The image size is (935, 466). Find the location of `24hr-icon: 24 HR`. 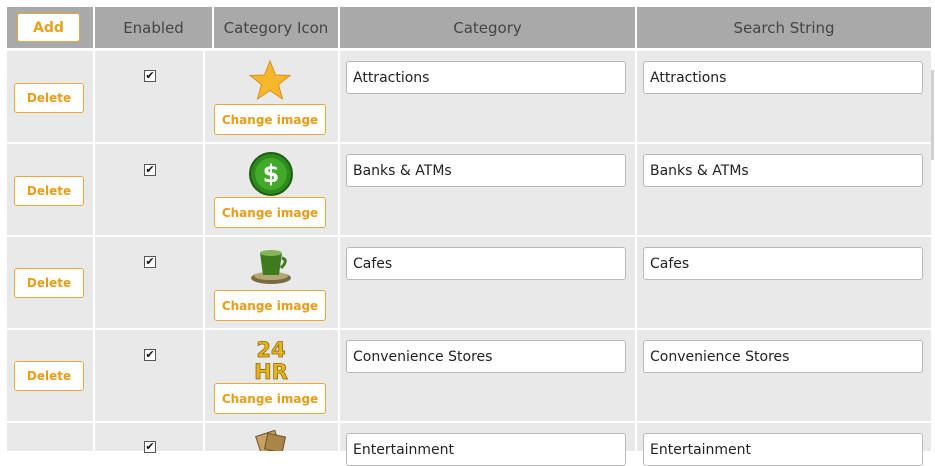

24hr-icon: 24 HR is located at coordinates (271, 359).